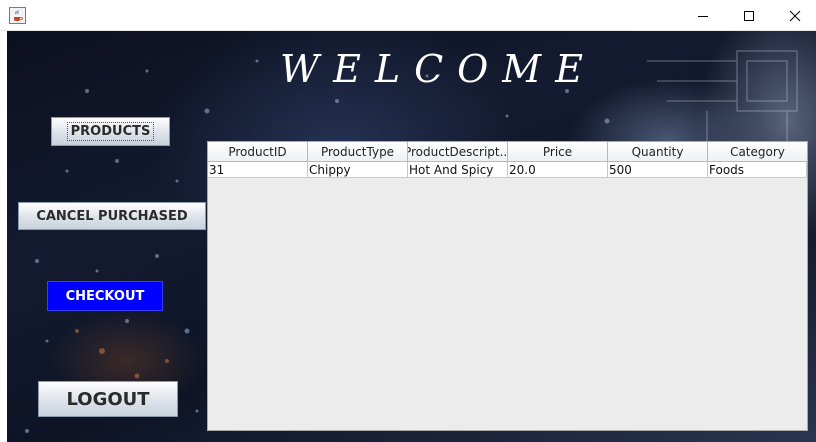  I want to click on page-title: WELCOME, so click(438, 69).